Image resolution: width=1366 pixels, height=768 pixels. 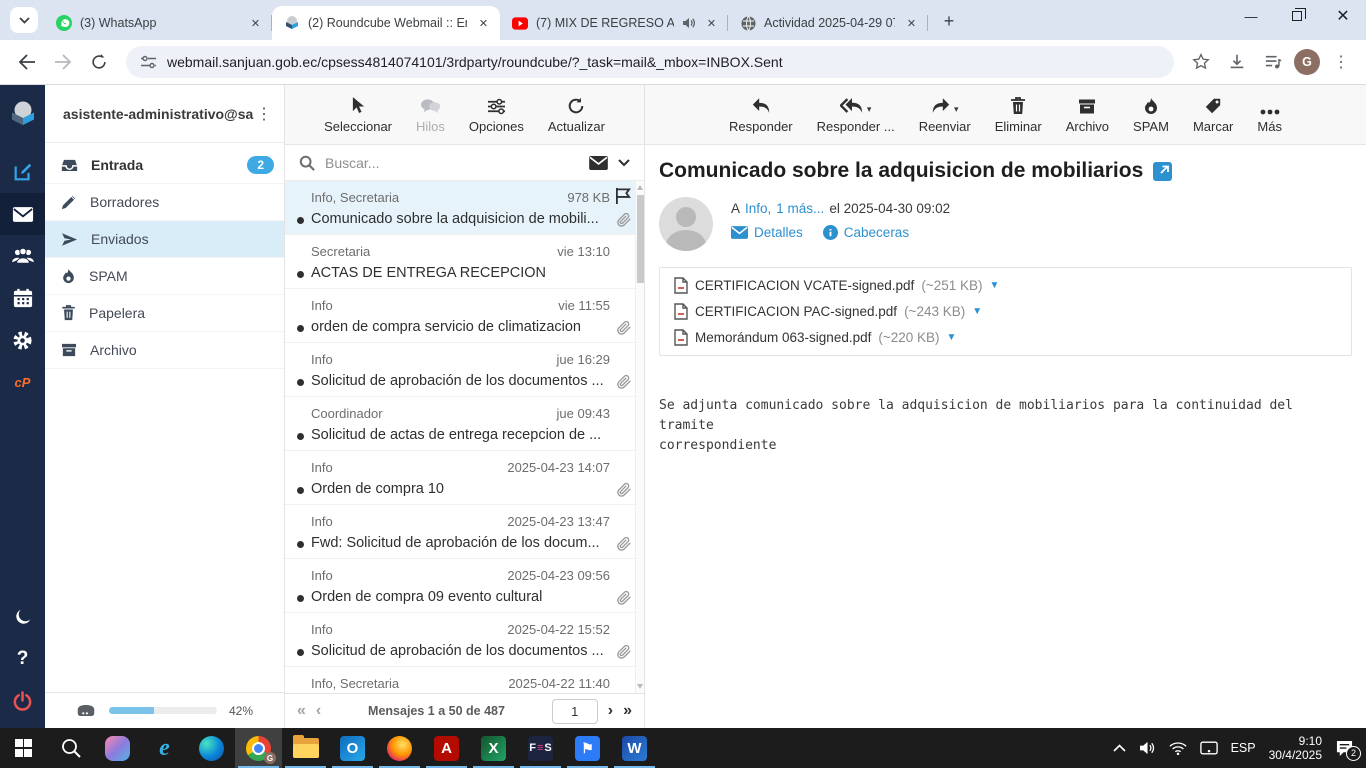 What do you see at coordinates (22, 701) in the screenshot?
I see `logout-power-button` at bounding box center [22, 701].